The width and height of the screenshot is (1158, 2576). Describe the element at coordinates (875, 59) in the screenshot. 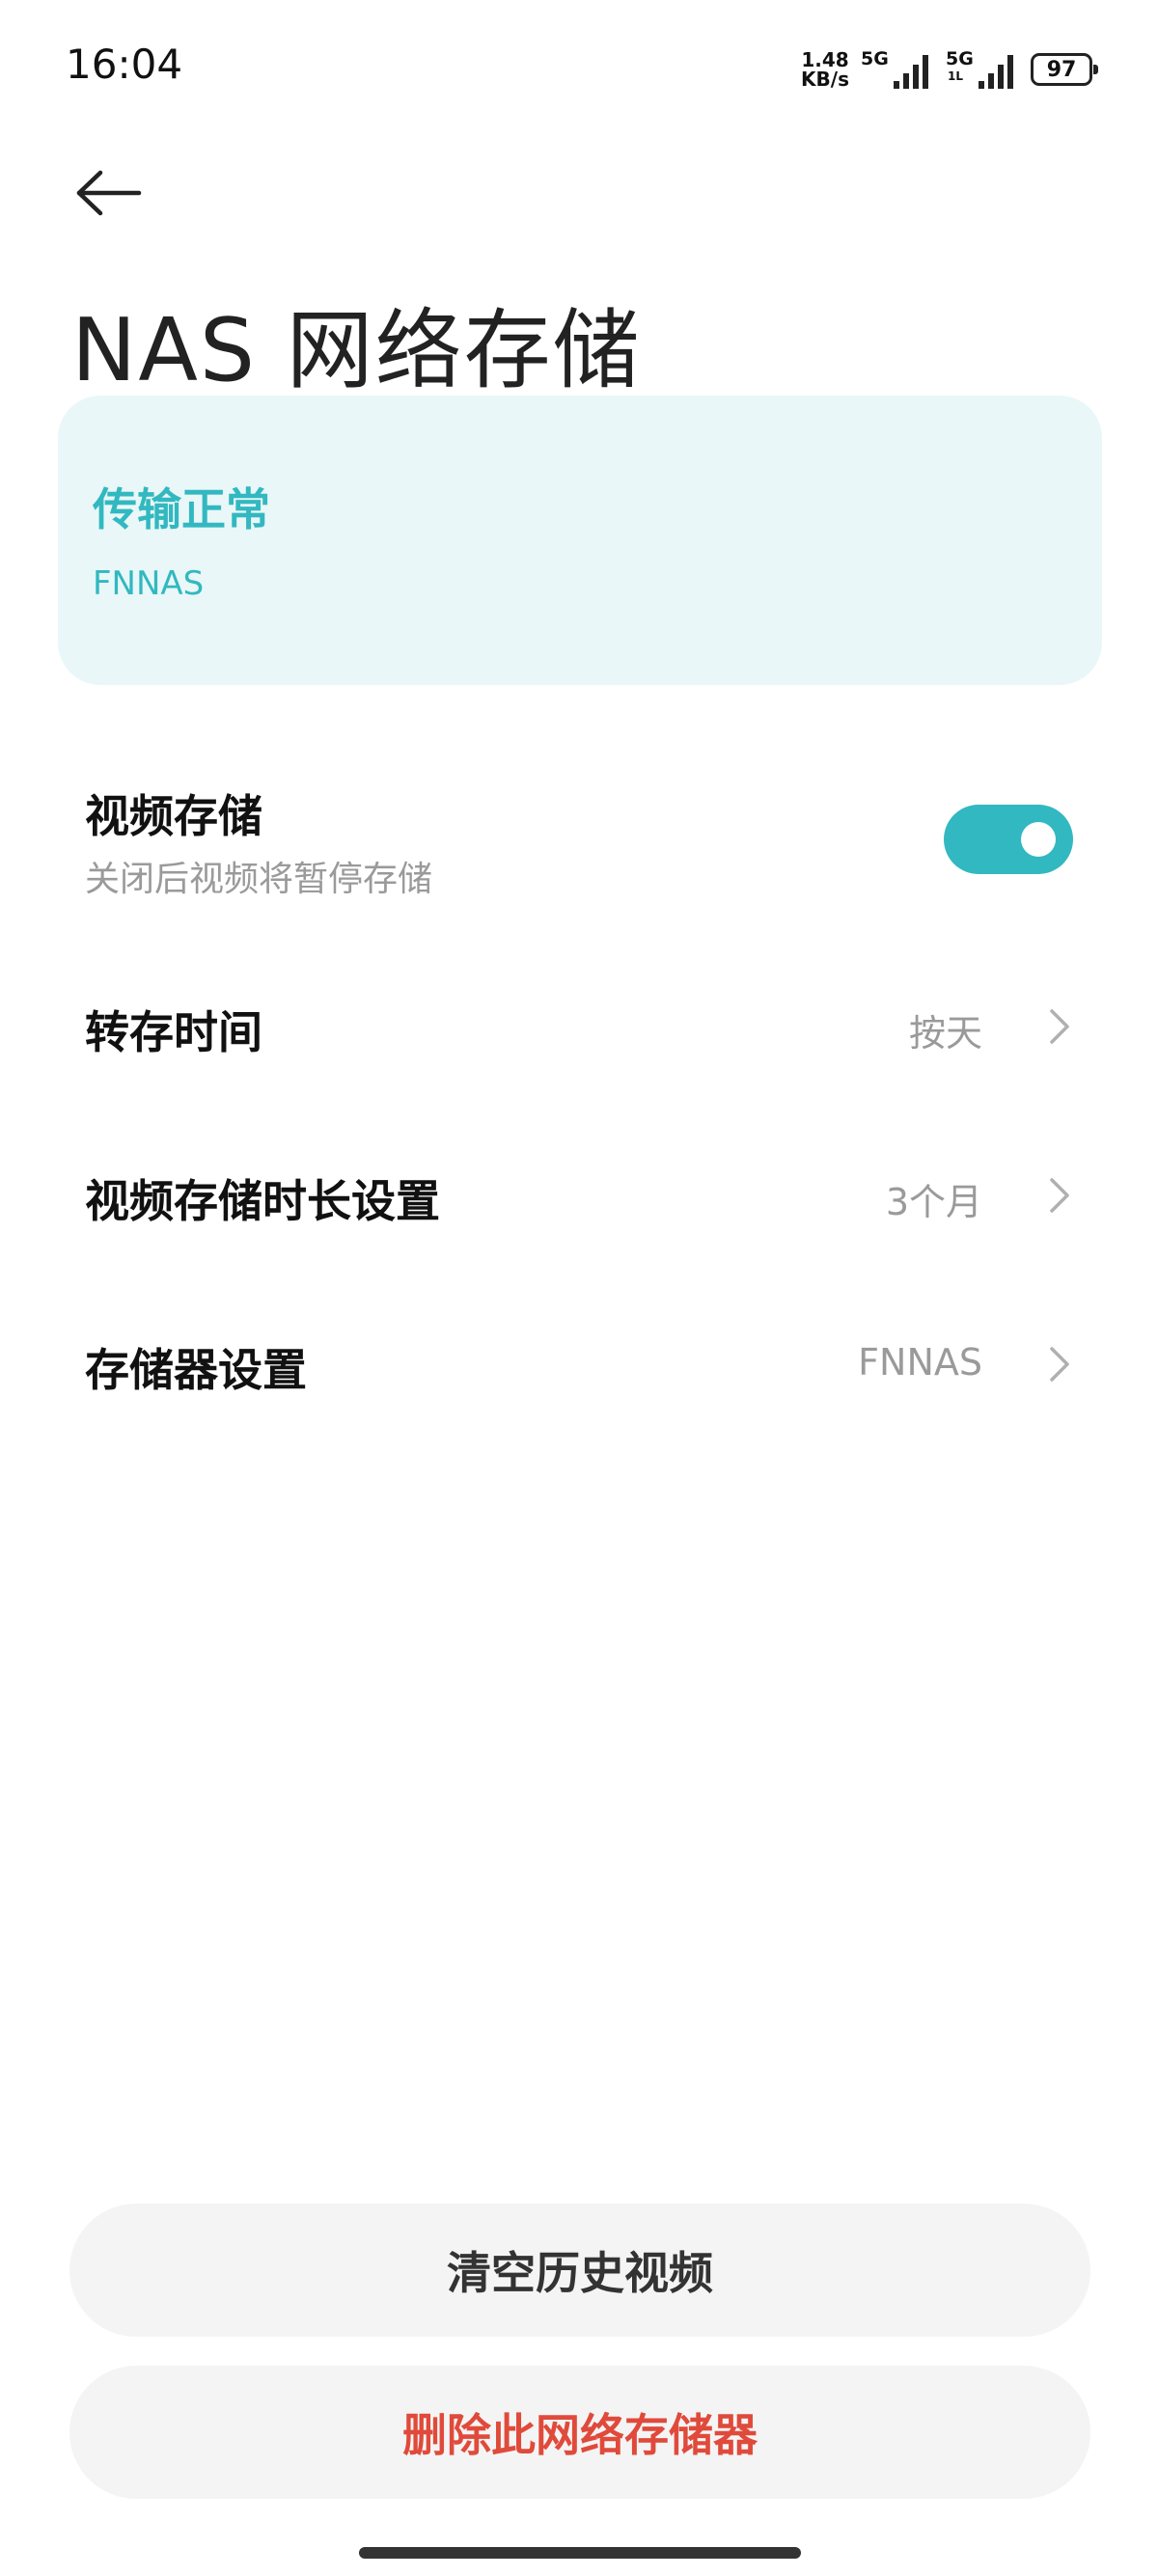

I see `sim1-network-type: 5G` at that location.